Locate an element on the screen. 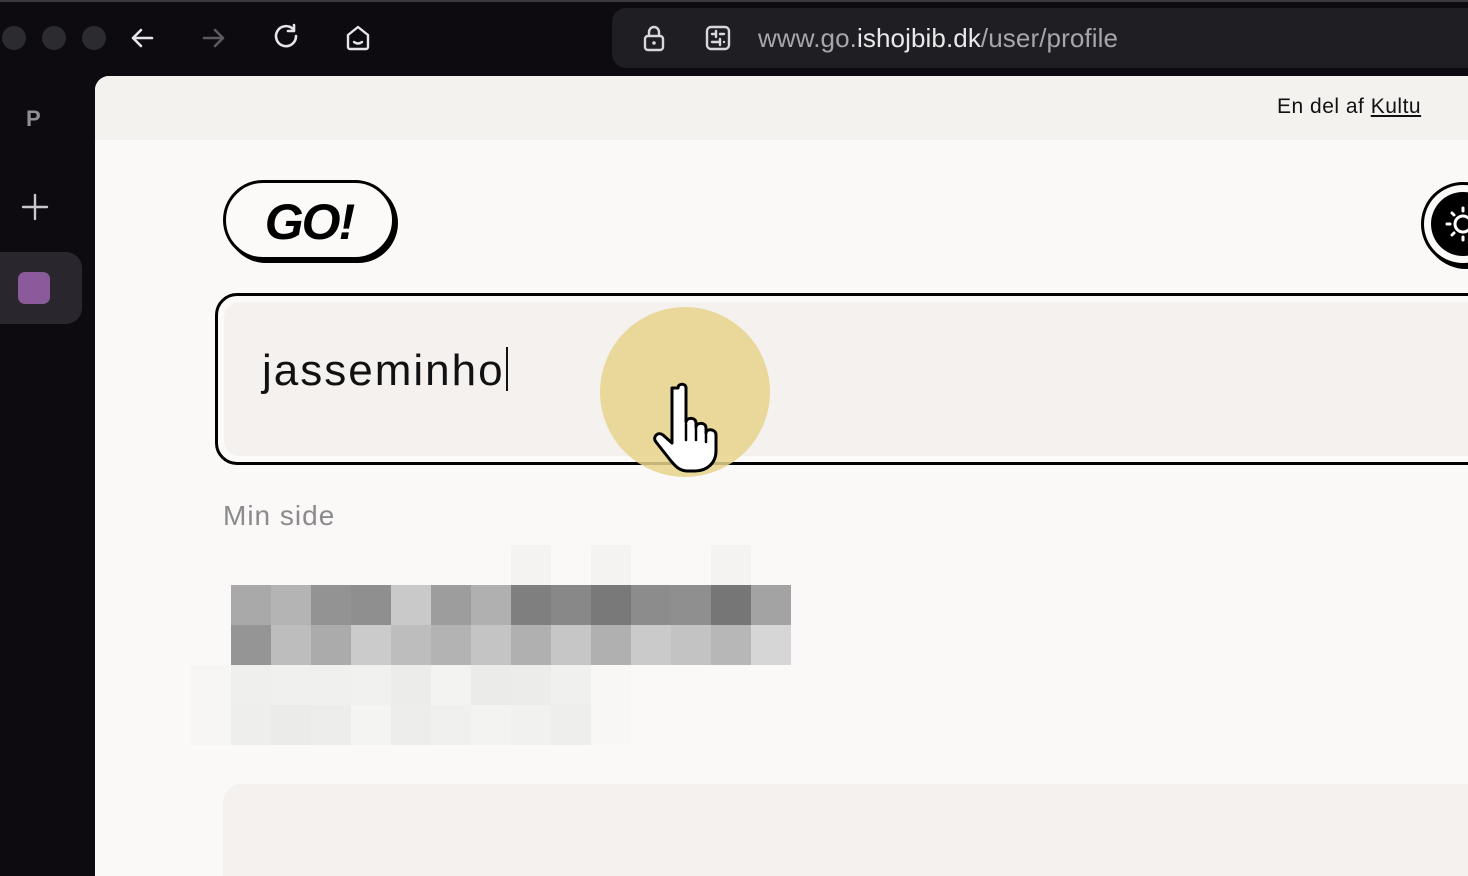 This screenshot has height=876, width=1468. lock-icon is located at coordinates (654, 38).